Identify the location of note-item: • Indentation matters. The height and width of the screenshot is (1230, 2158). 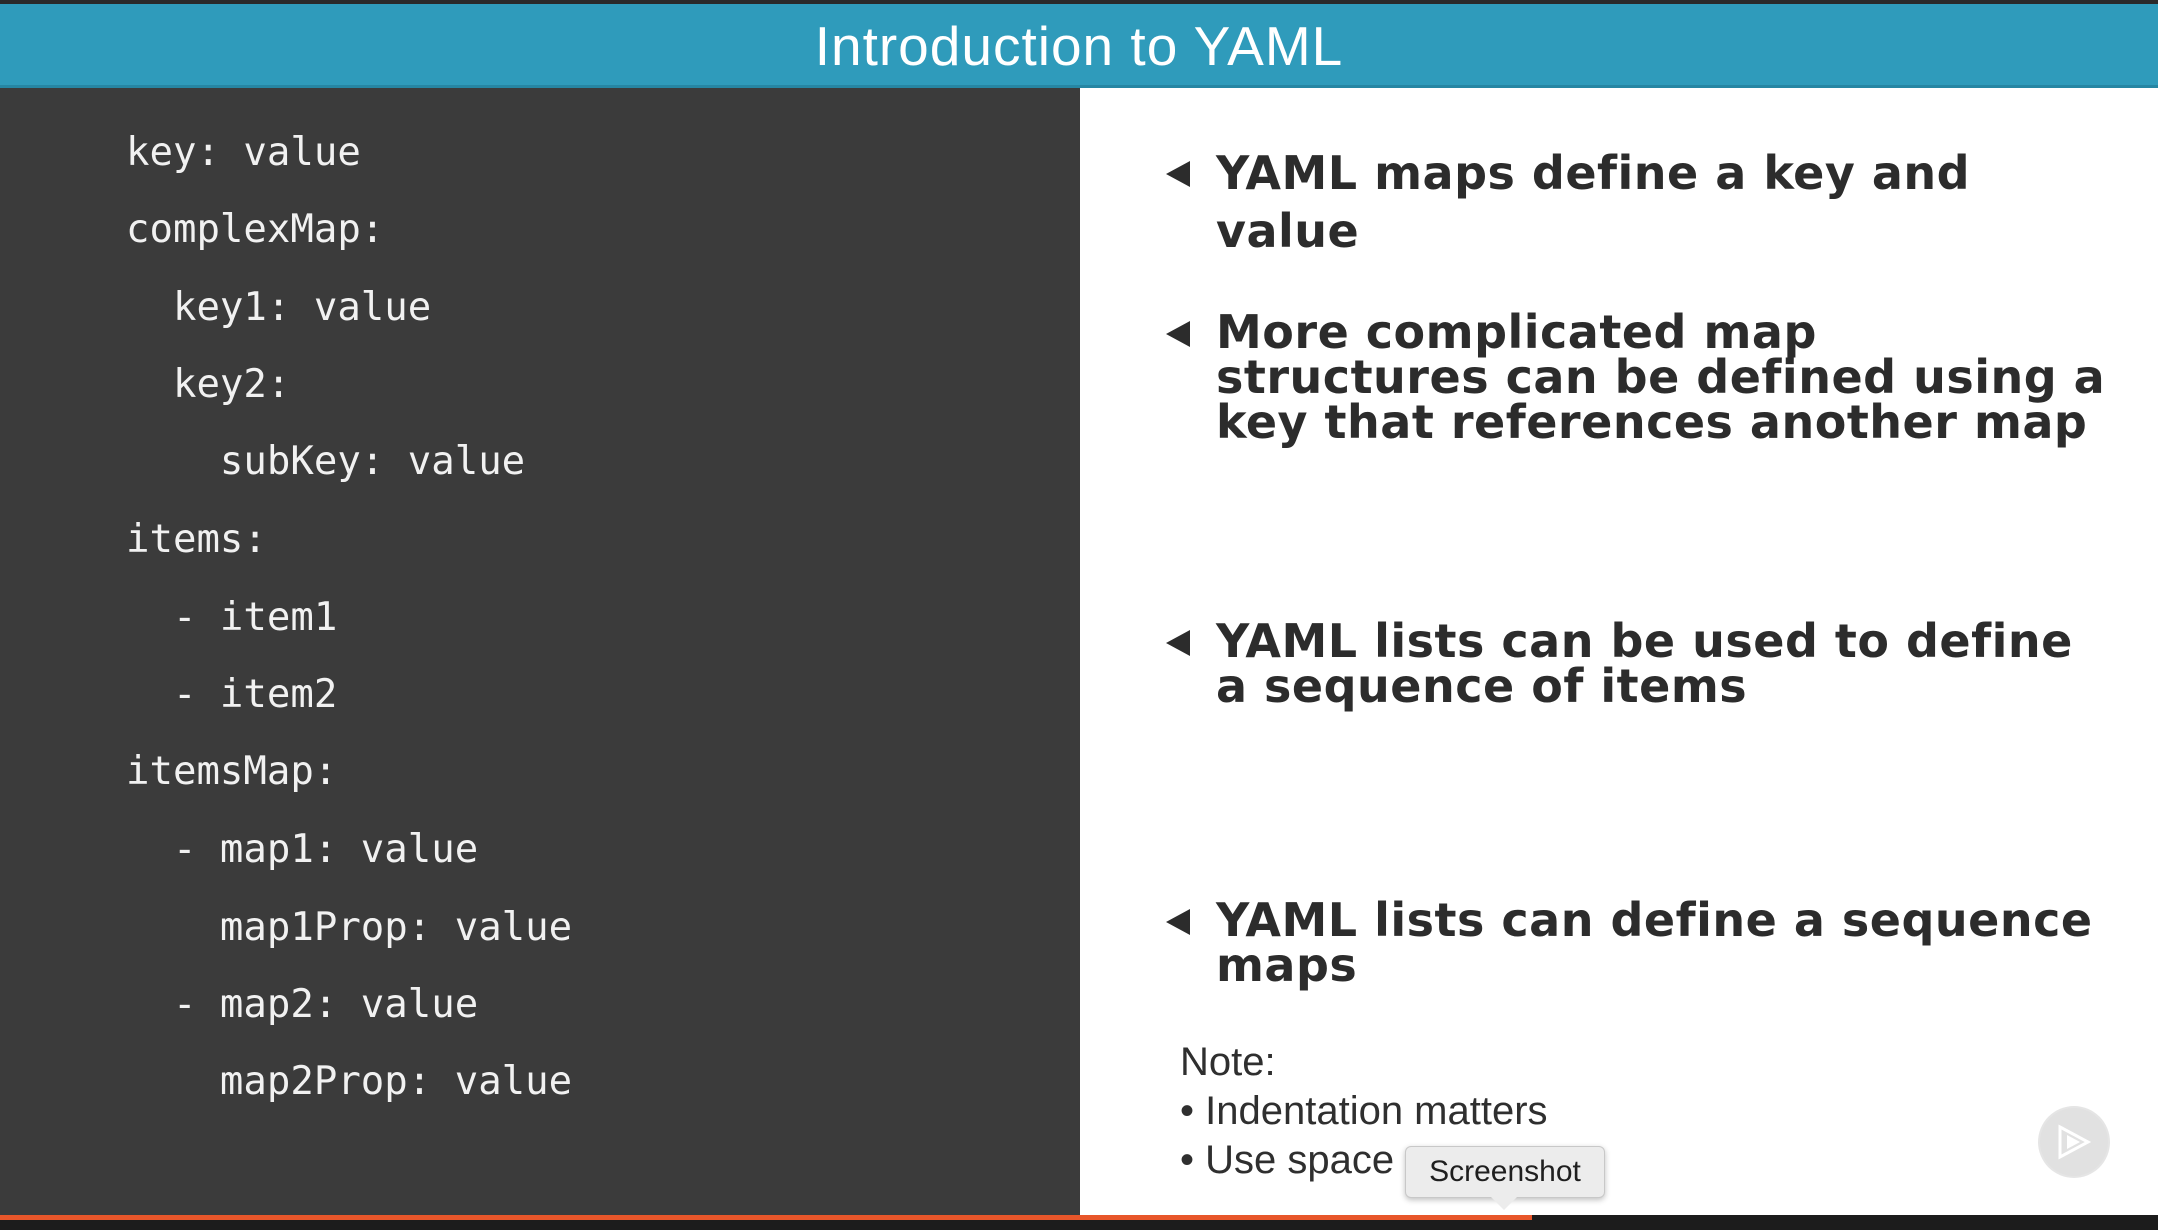
(1364, 1111).